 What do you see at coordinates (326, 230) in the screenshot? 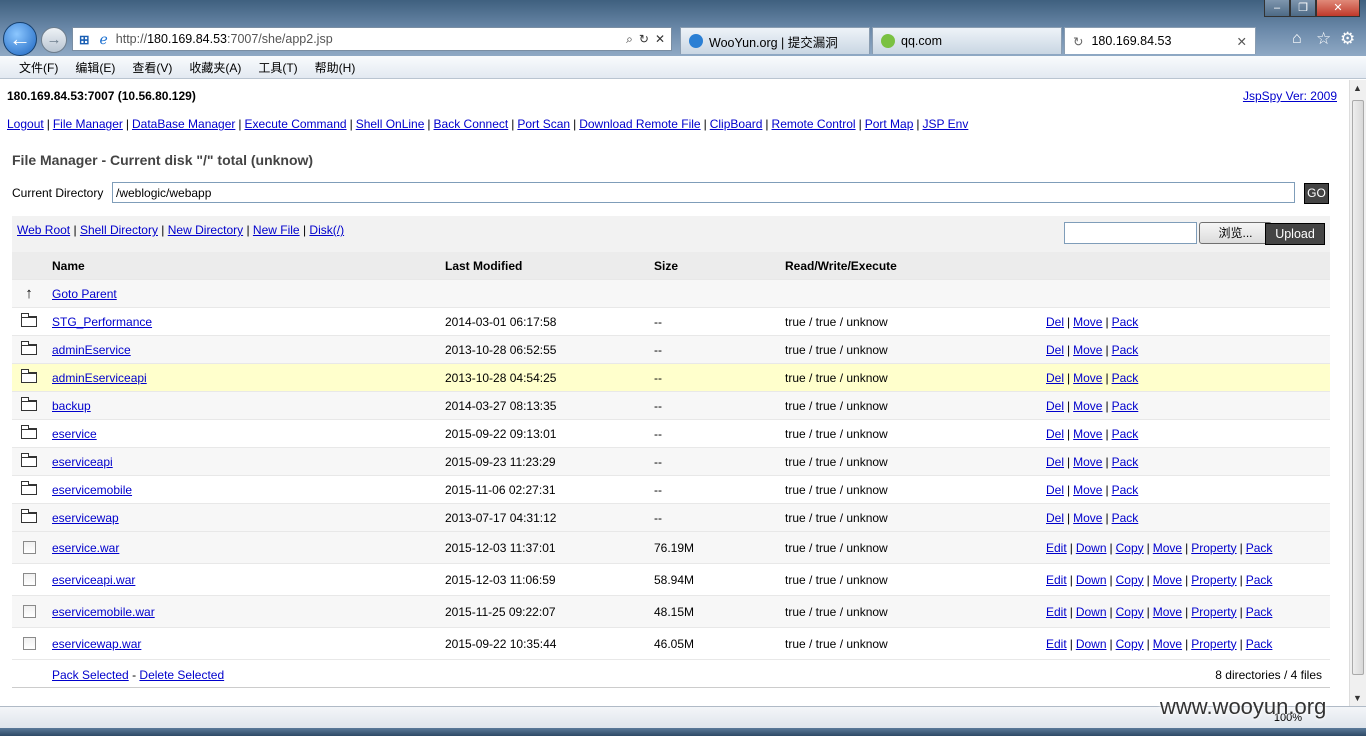
I see `disk-link: Disk(/)` at bounding box center [326, 230].